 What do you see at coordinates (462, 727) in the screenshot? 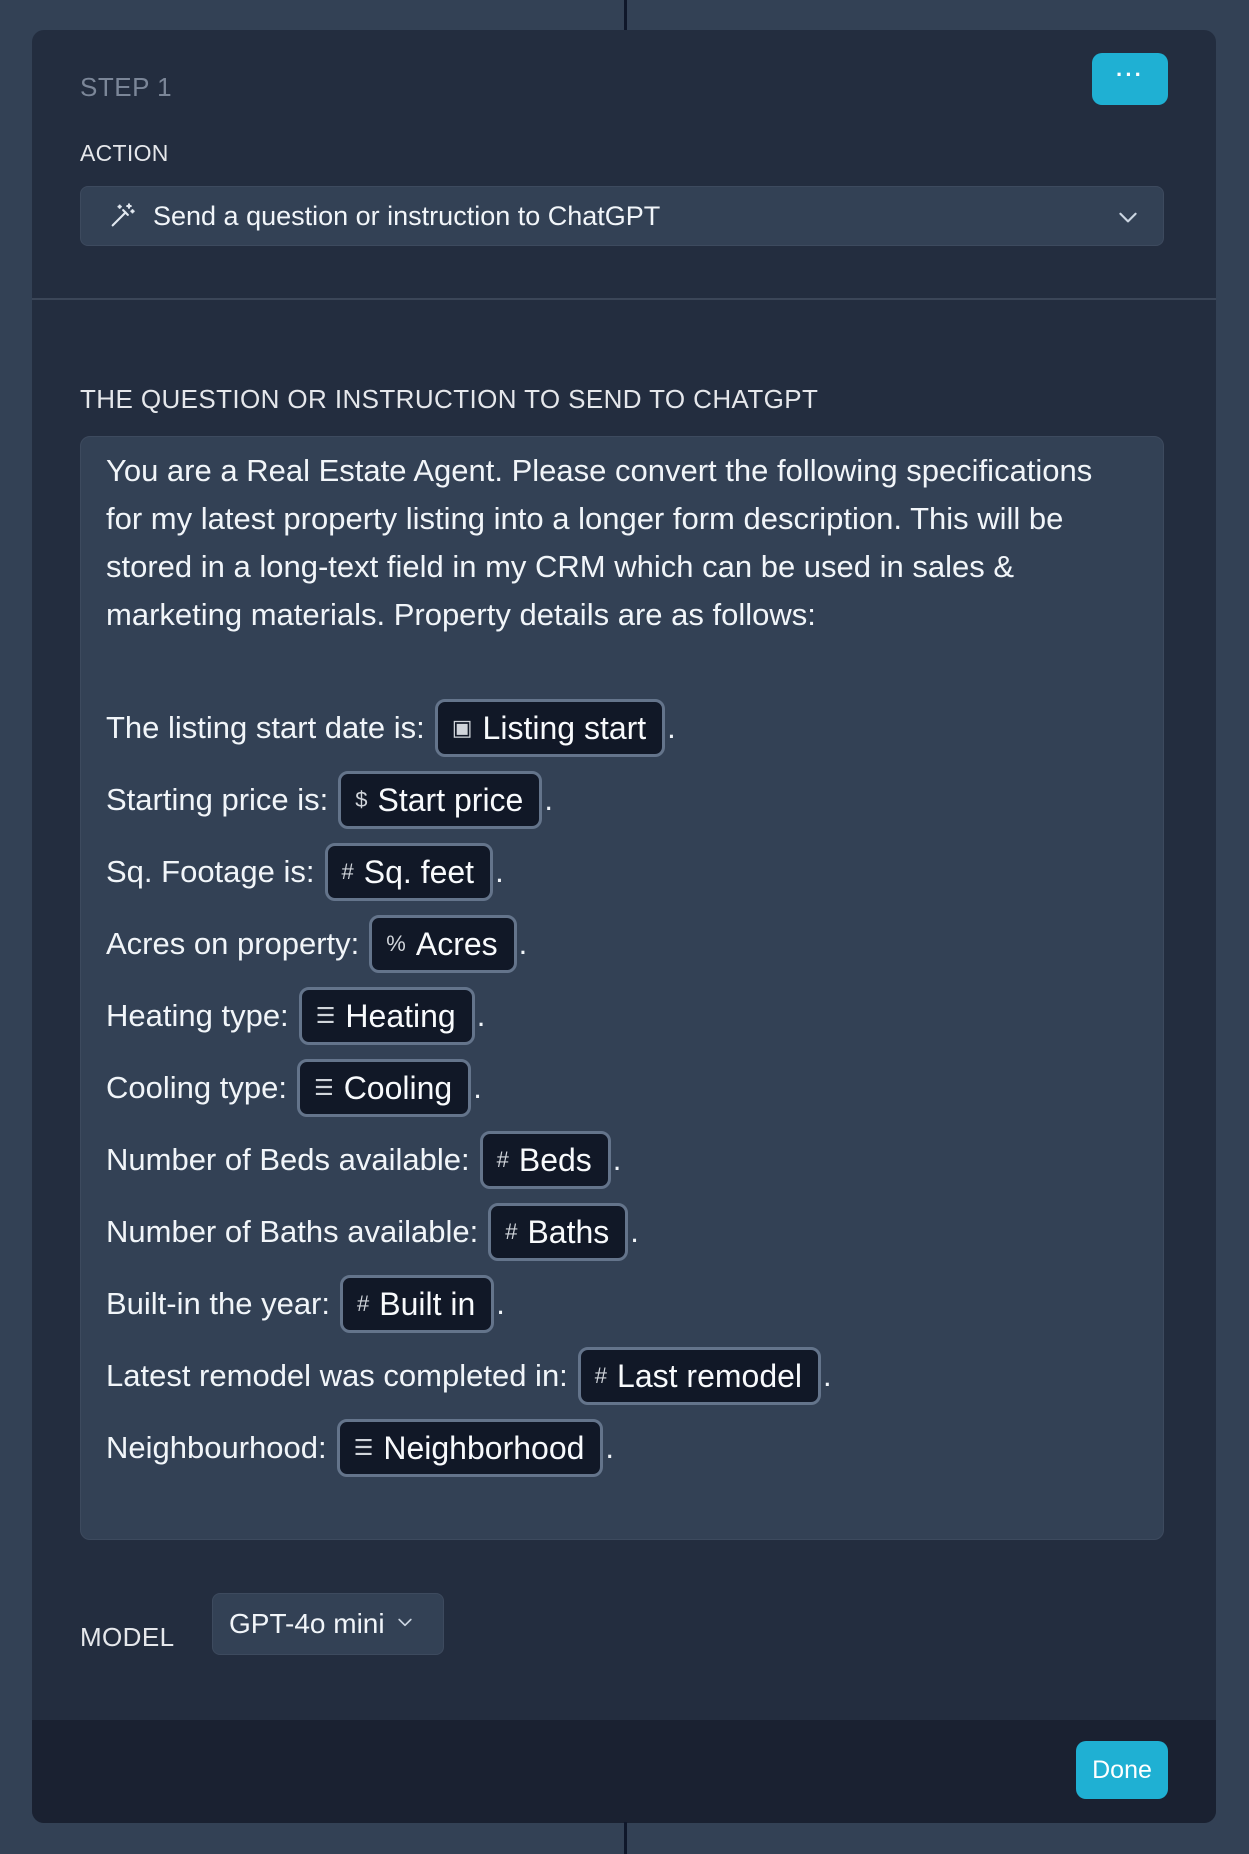
I see `calendar-icon: ▣` at bounding box center [462, 727].